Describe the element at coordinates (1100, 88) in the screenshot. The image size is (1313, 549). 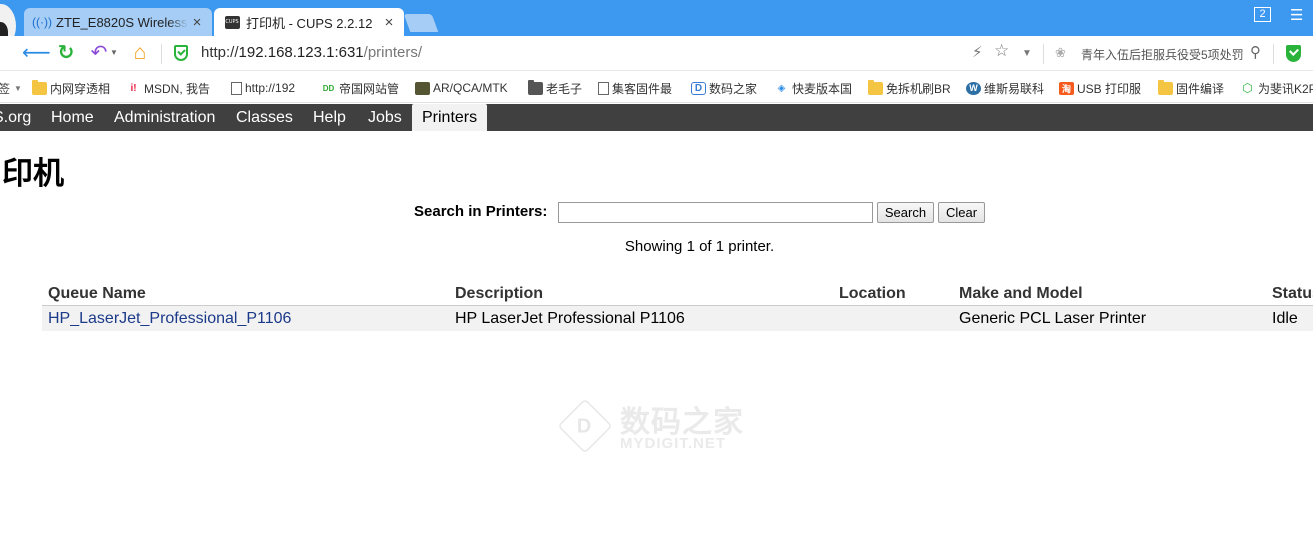
I see `bookmark-item: 淘 USB 打印服` at that location.